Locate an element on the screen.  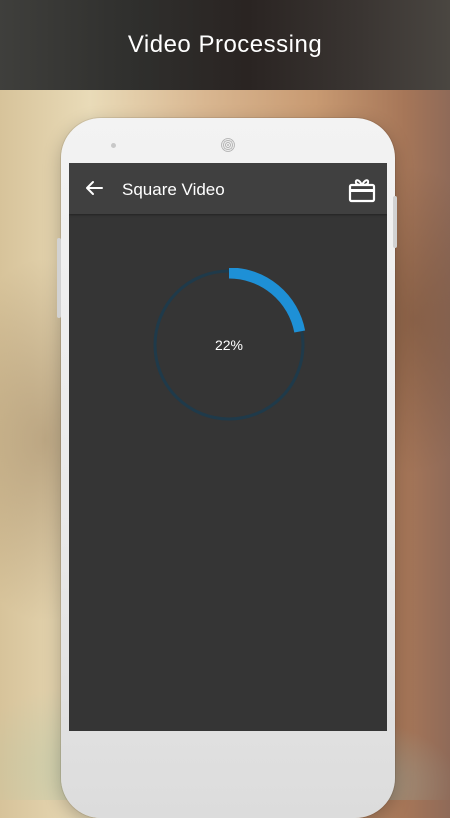
circular-progress: 22% is located at coordinates (229, 345).